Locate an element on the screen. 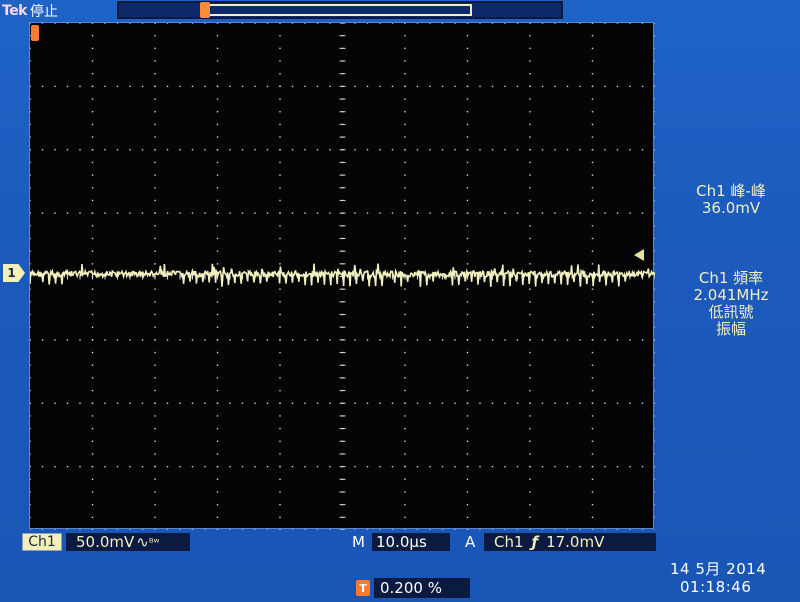  time-per-div: 10.0µs is located at coordinates (411, 542).